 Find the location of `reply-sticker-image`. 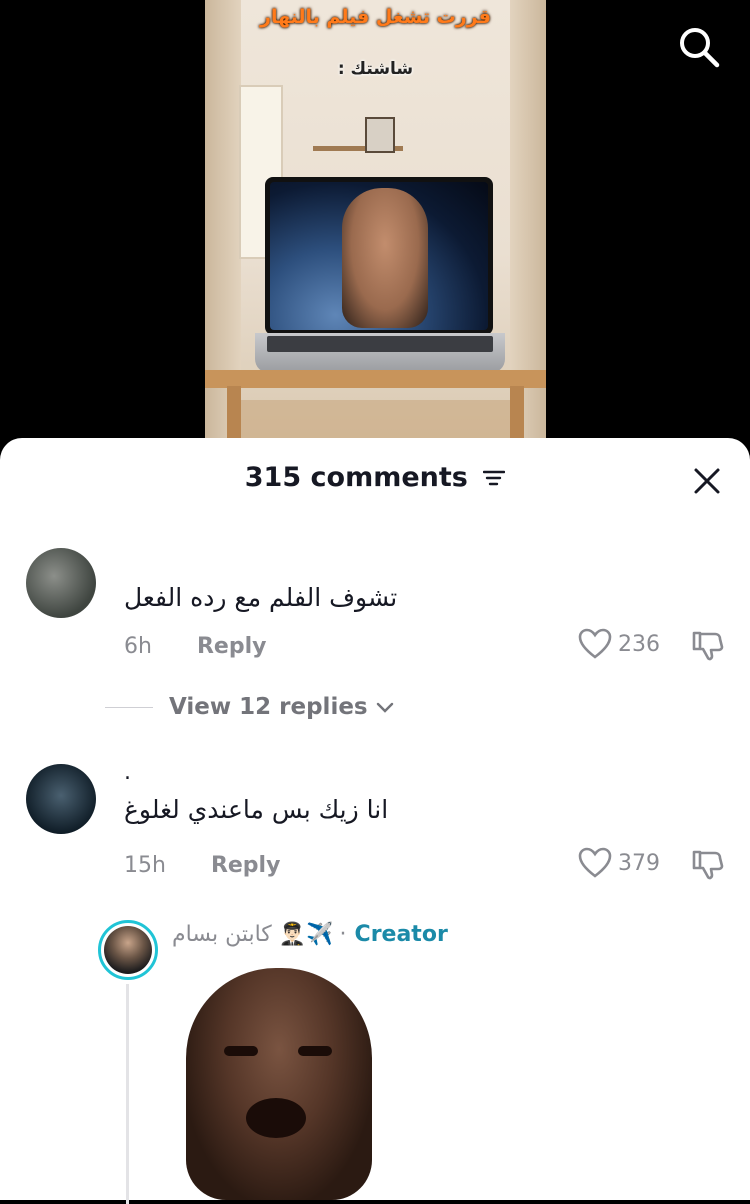

reply-sticker-image is located at coordinates (279, 1084).